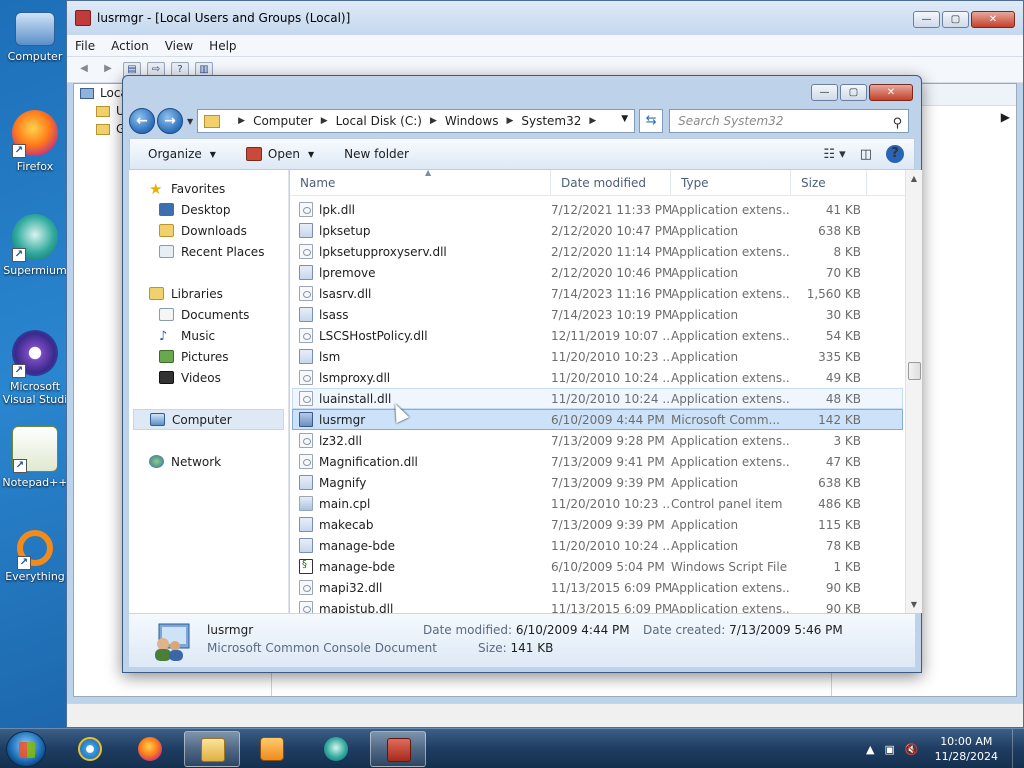 The width and height of the screenshot is (1024, 768). Describe the element at coordinates (208, 314) in the screenshot. I see `nav-documents: Documents` at that location.